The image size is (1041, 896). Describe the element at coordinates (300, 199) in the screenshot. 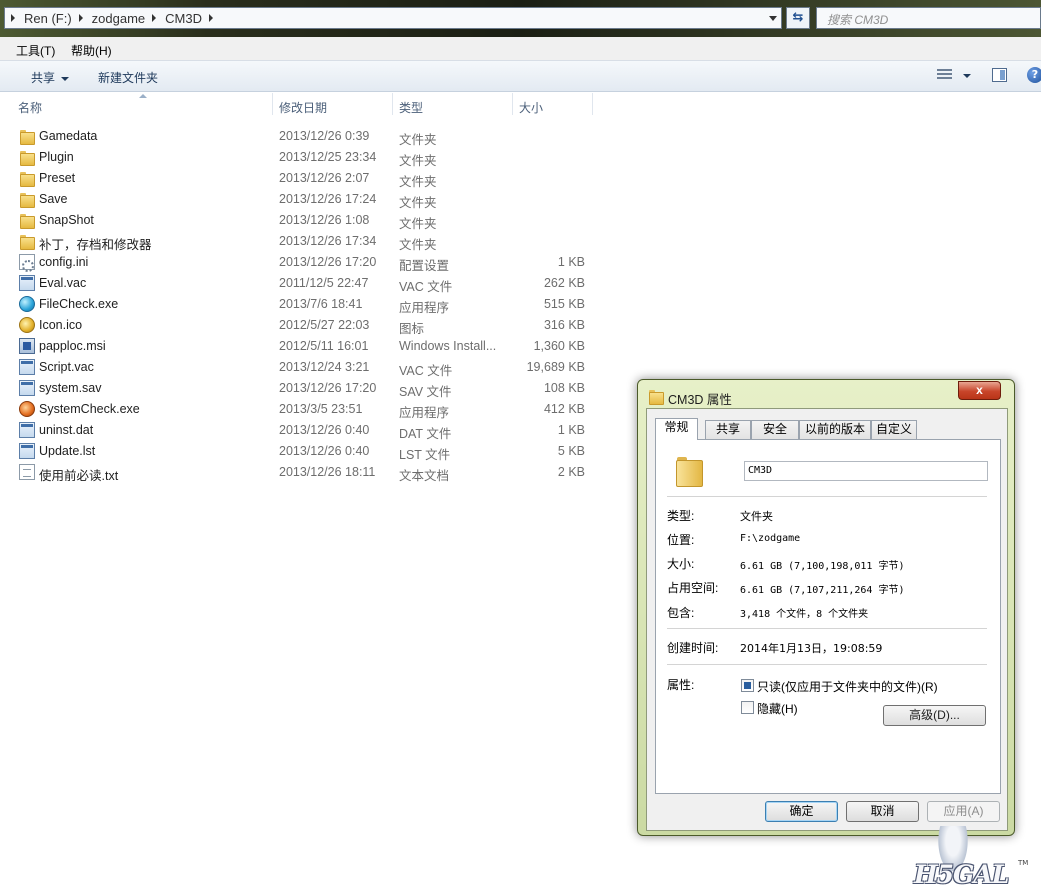

I see `file-row: Save 2013/12/26 17:24 文件夹` at that location.